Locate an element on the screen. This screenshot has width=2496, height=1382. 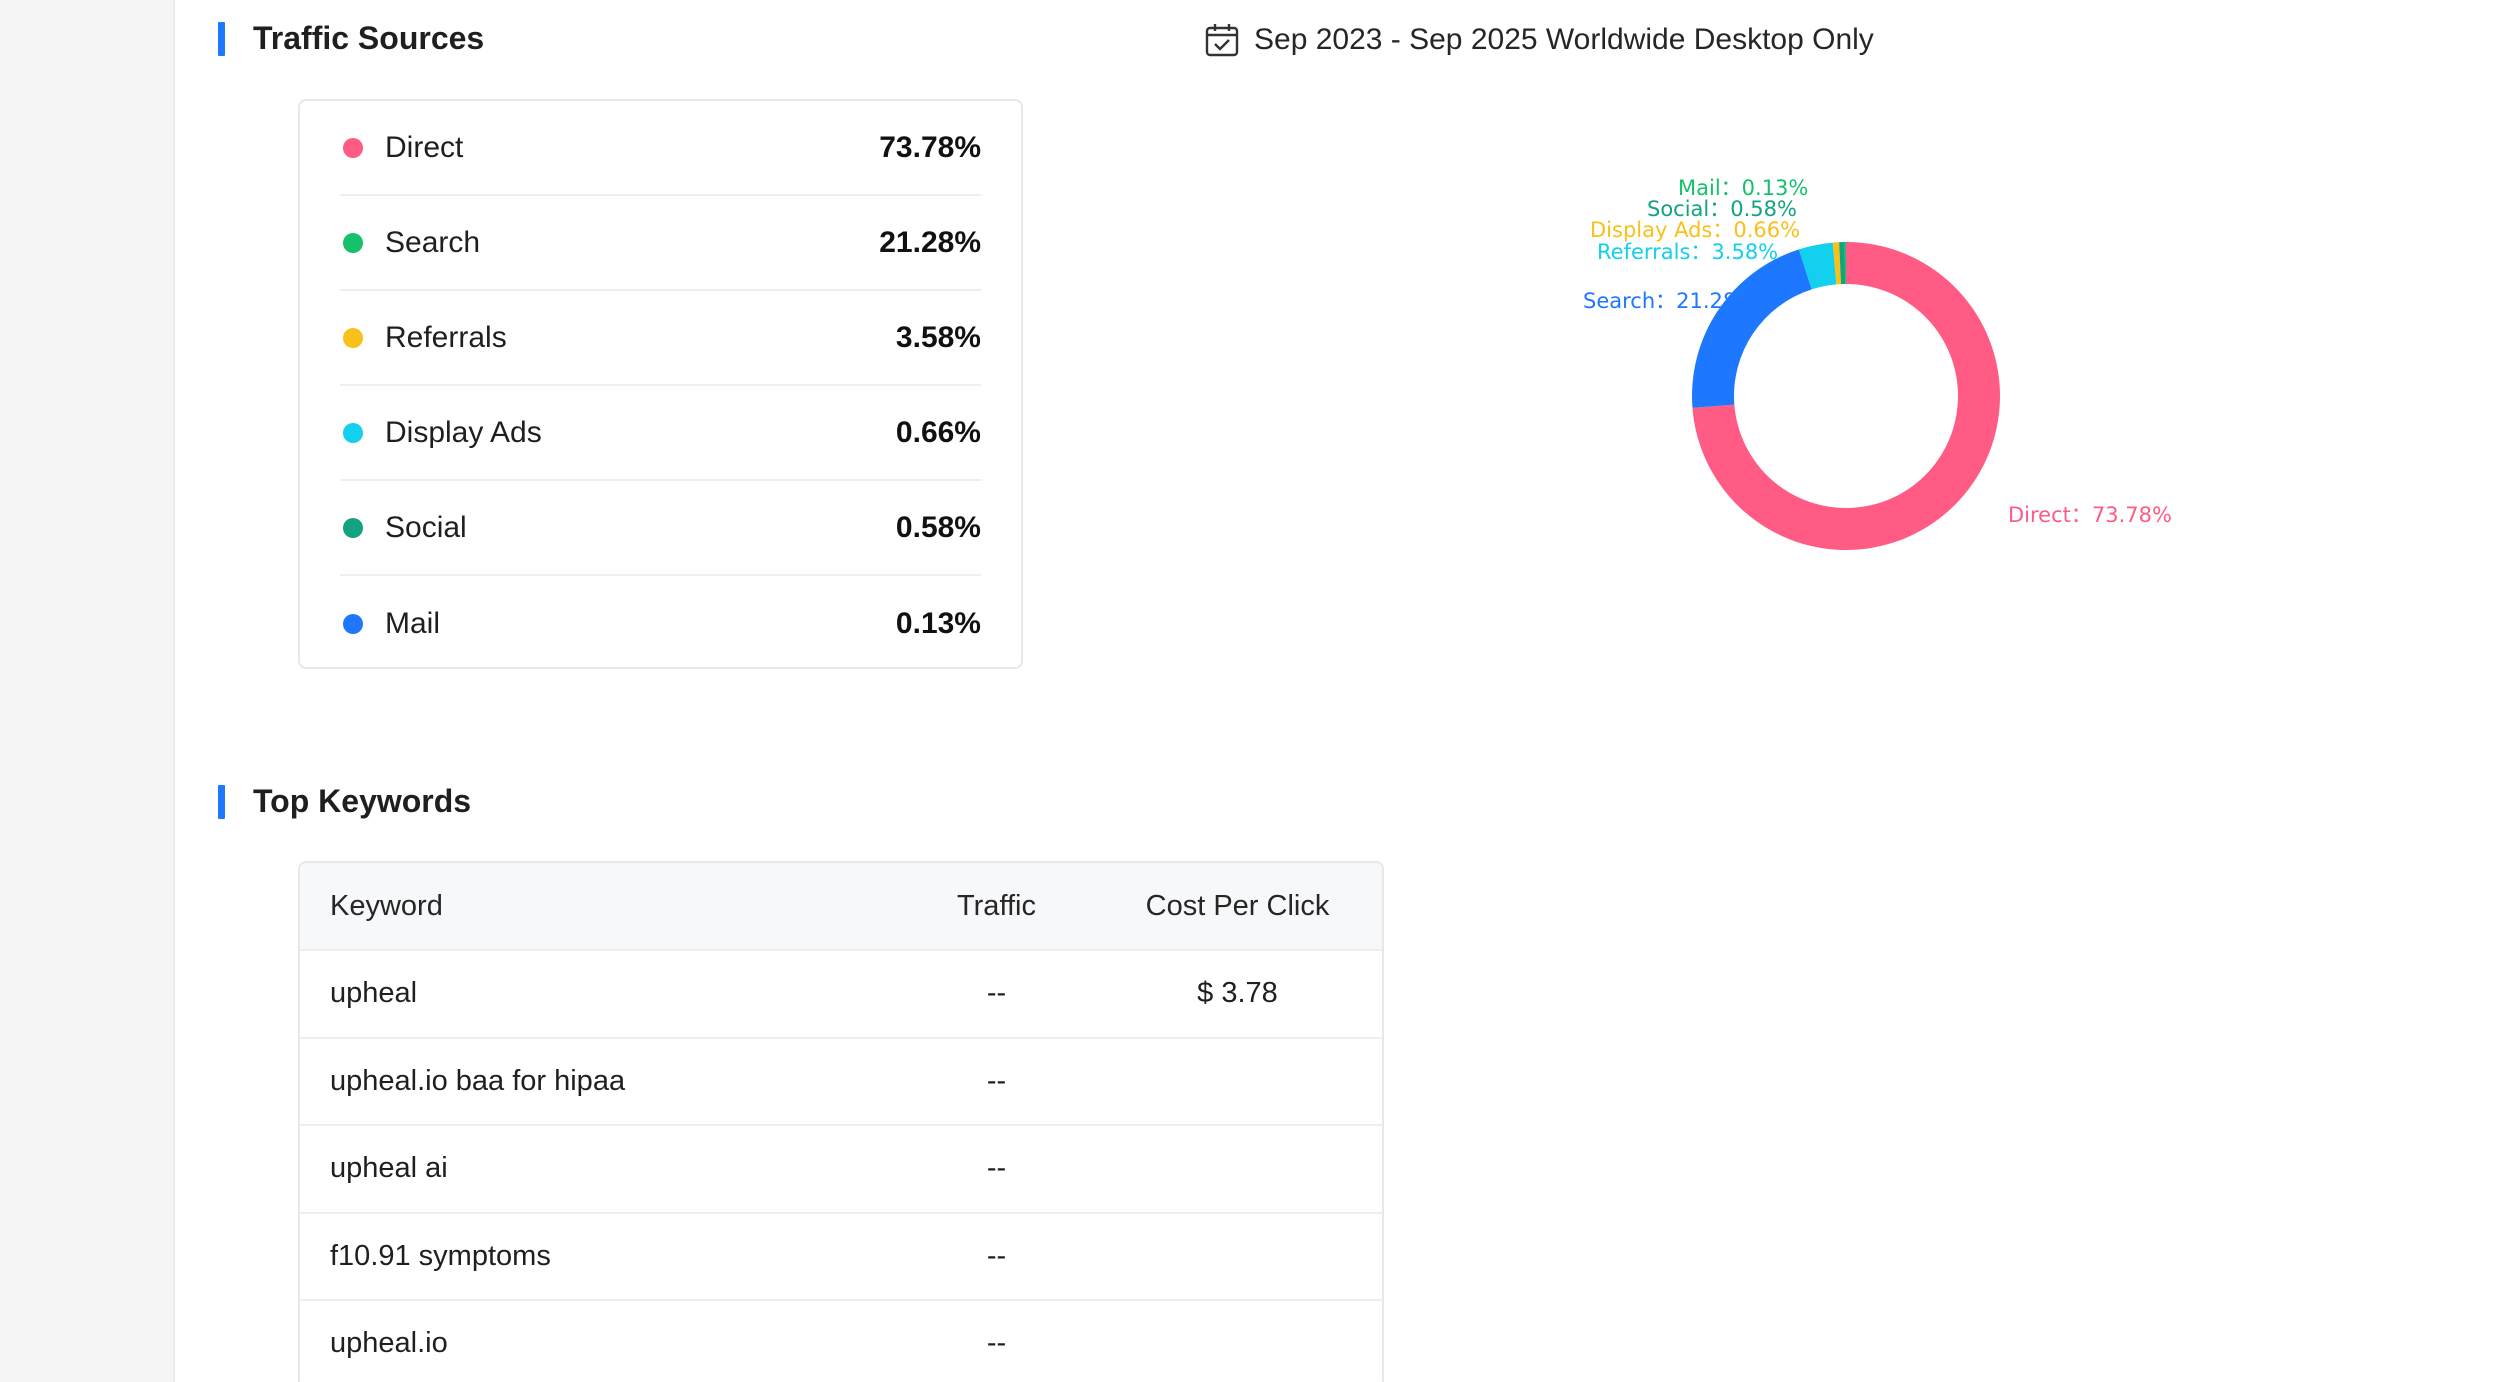
source-name: Search is located at coordinates (433, 242).